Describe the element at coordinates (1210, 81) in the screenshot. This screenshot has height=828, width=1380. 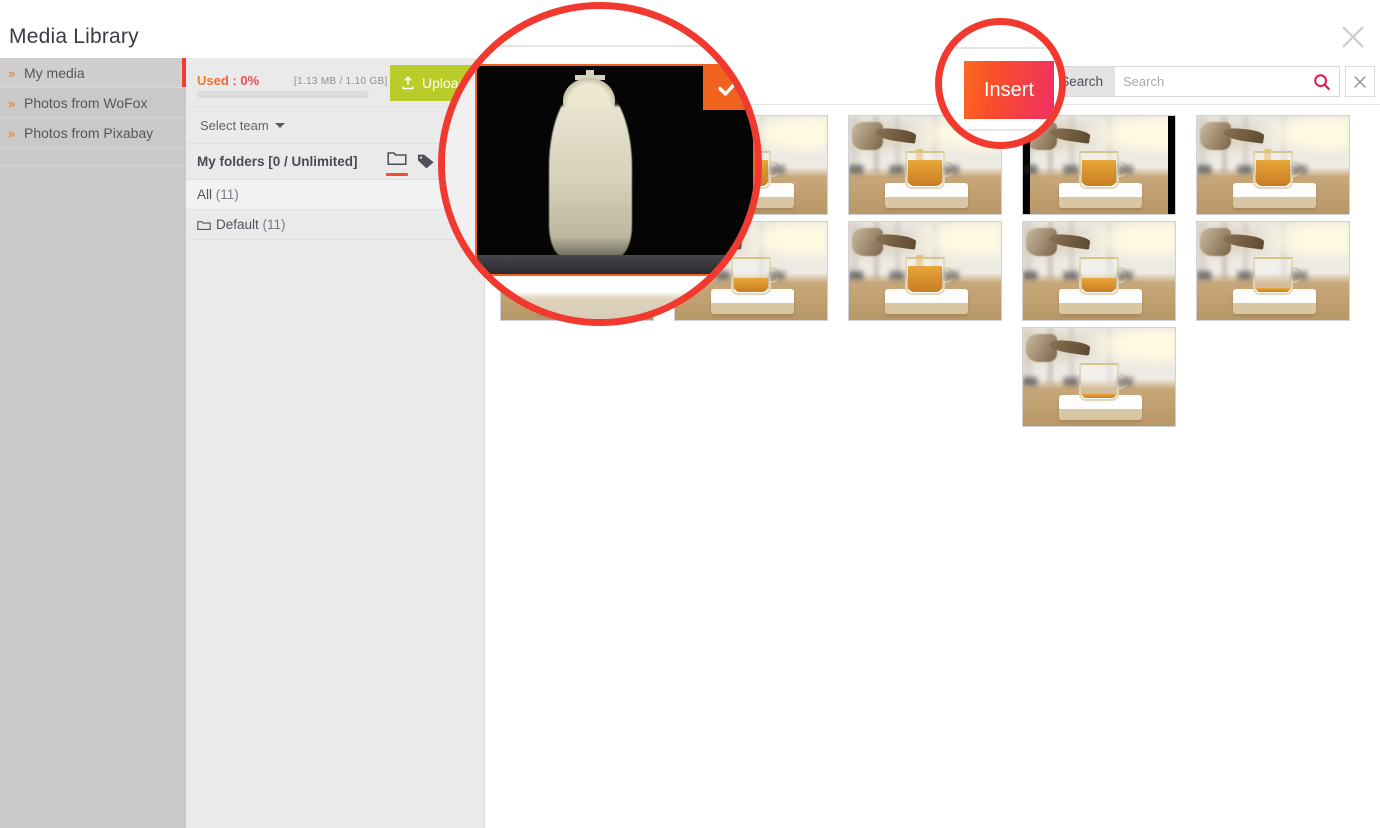
I see `search-input` at that location.